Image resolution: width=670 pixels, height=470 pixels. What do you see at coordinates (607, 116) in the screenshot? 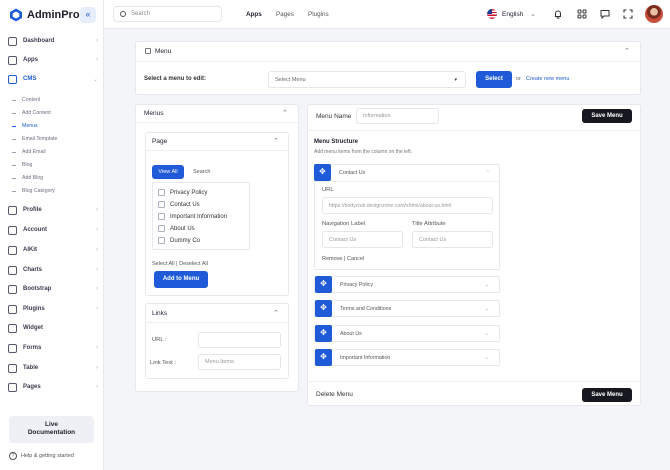
I see `save-menu-button-top: Save Menu` at bounding box center [607, 116].